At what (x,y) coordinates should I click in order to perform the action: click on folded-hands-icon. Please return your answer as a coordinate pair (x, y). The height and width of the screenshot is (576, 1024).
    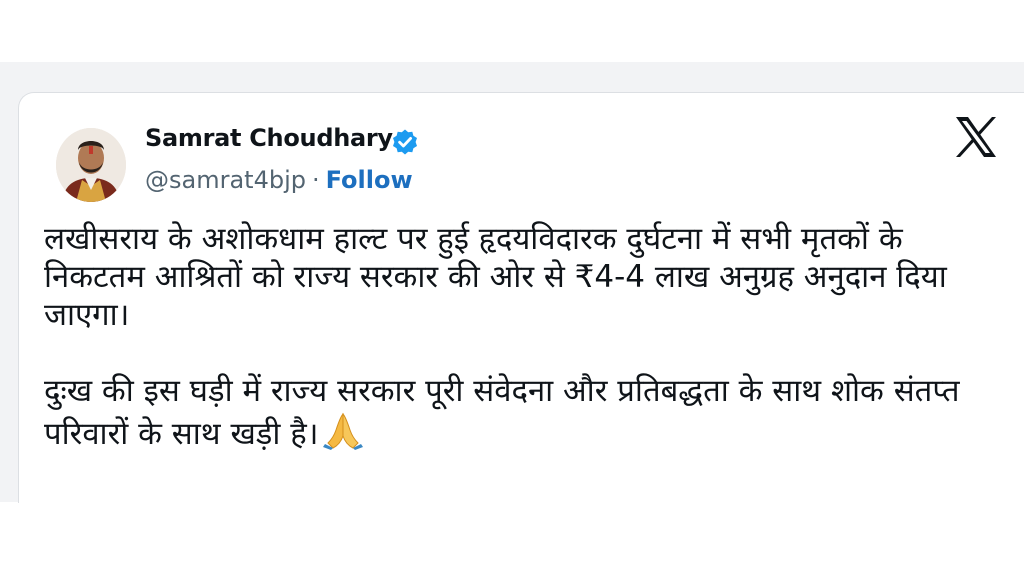
    Looking at the image, I should click on (342, 431).